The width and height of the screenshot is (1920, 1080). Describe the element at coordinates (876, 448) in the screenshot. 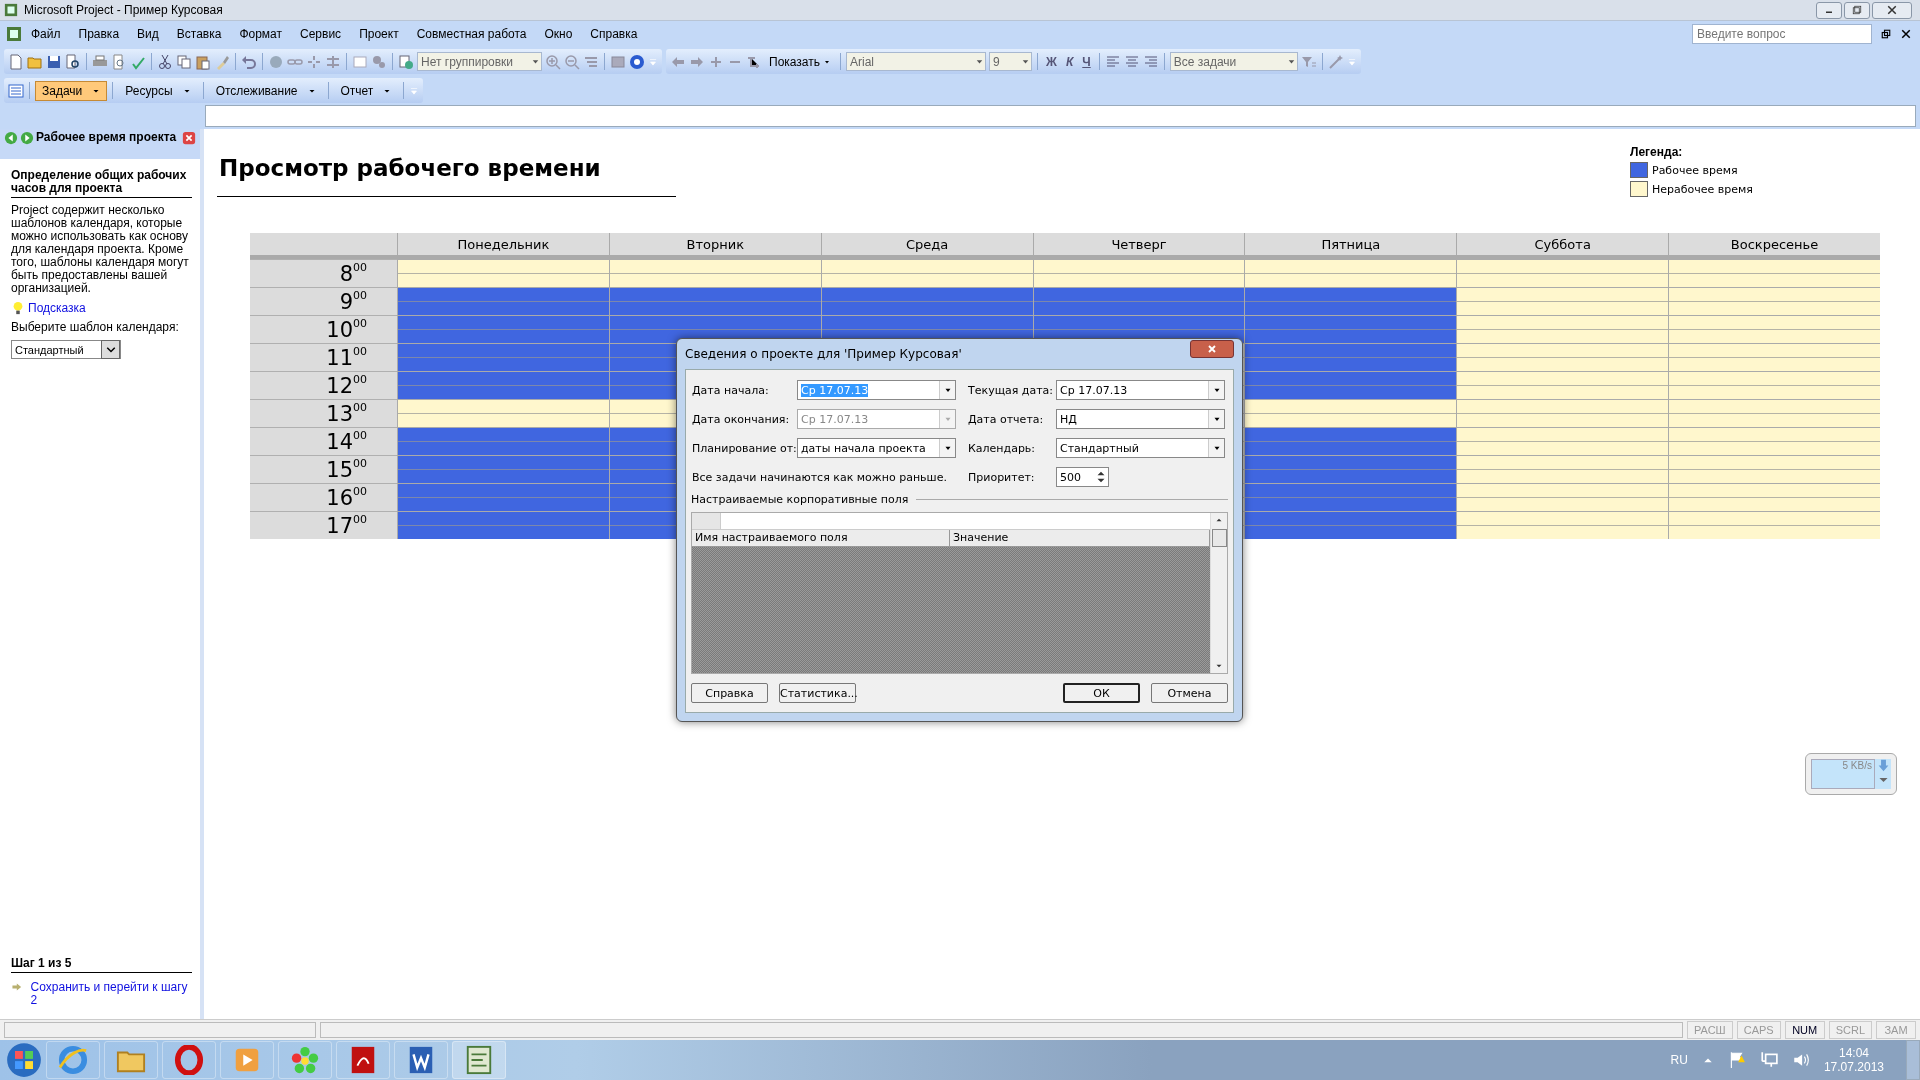

I see `date-field: даты начала проекта` at that location.